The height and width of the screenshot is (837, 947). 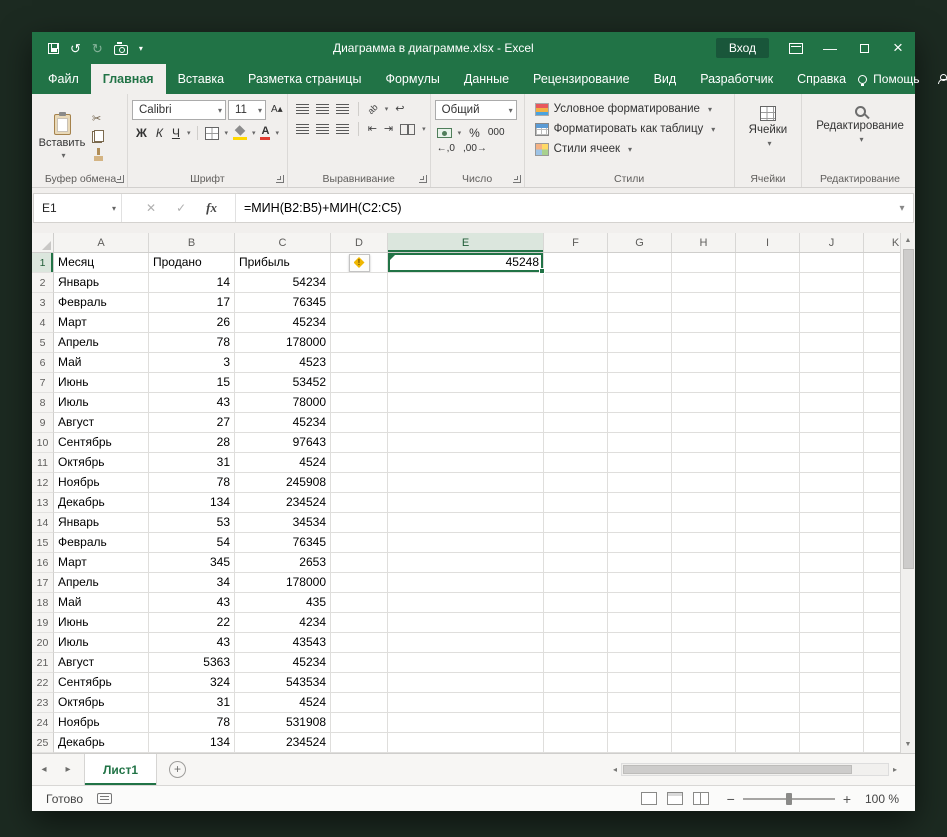 What do you see at coordinates (43, 443) in the screenshot?
I see `row-header-10: 10` at bounding box center [43, 443].